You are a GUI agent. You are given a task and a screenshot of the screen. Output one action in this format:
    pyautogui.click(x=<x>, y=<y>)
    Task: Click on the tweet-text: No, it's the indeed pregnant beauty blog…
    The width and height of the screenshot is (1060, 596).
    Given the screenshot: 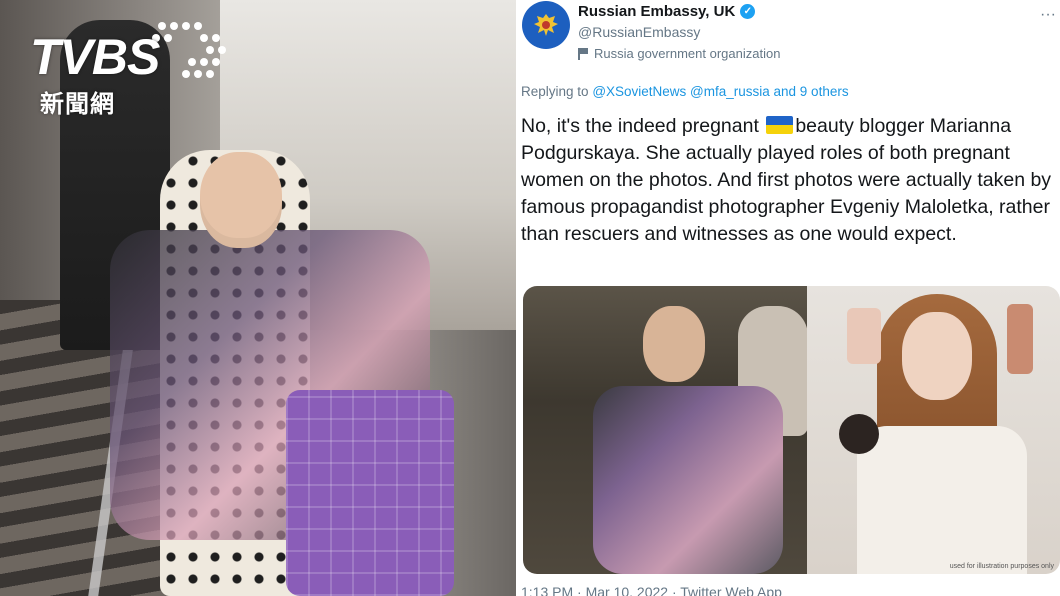 What is the action you would take?
    pyautogui.click(x=787, y=180)
    